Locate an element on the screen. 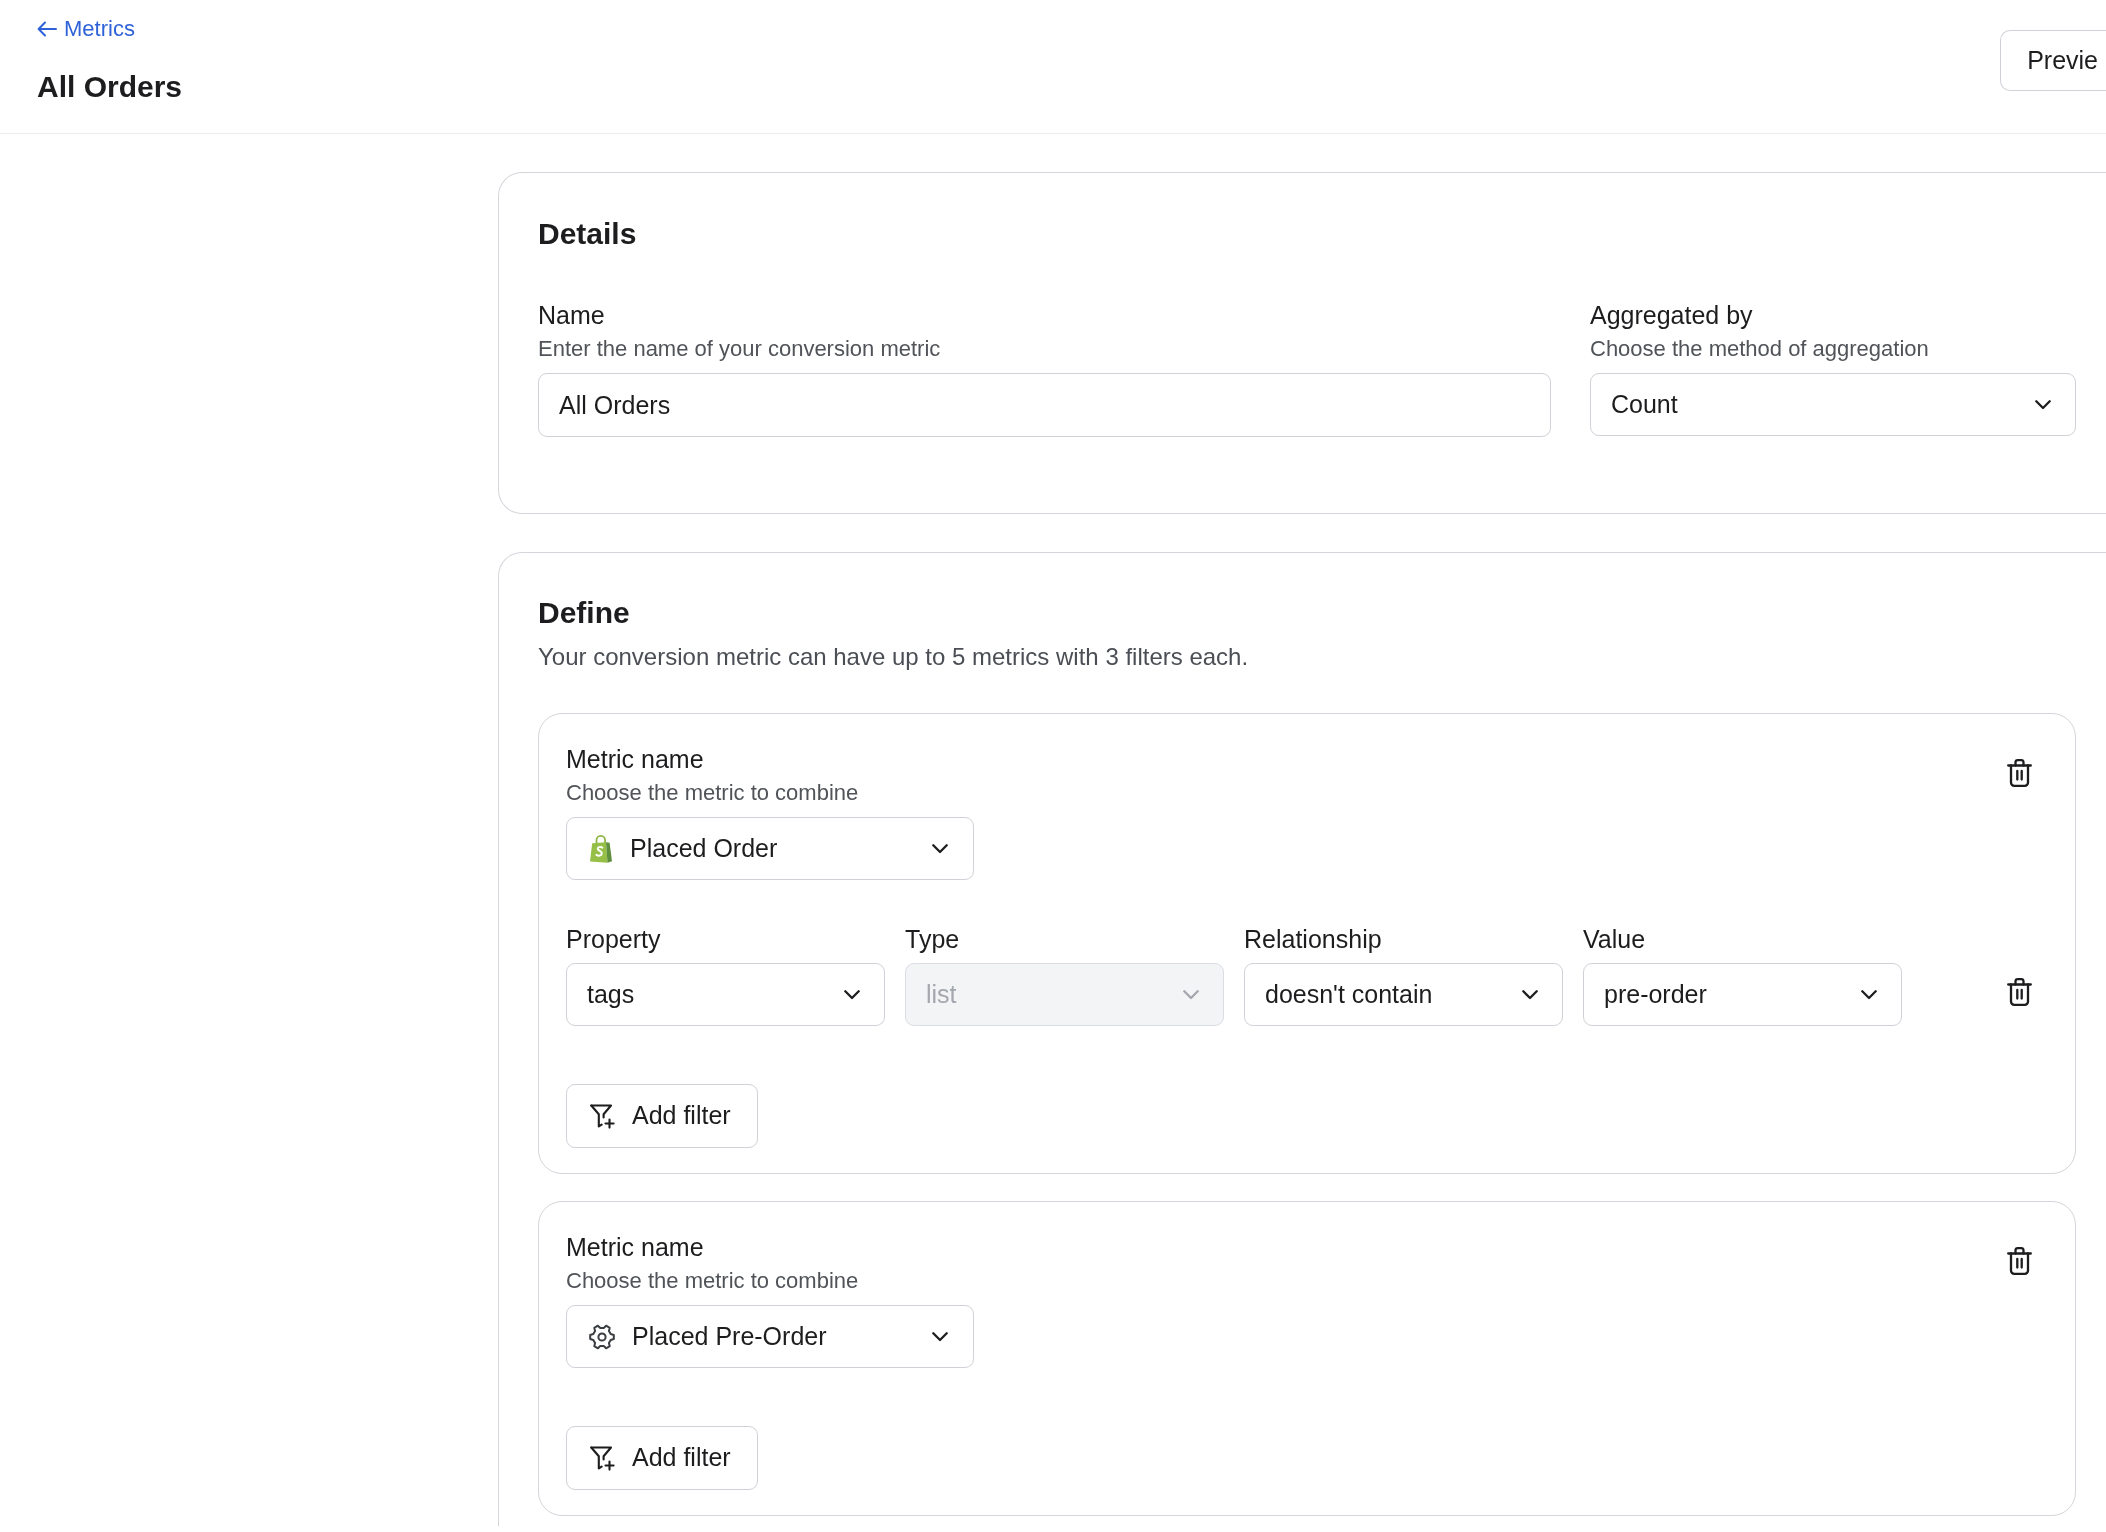 This screenshot has width=2106, height=1532. field-help-text: Enter the name of your conversion metric is located at coordinates (740, 349).